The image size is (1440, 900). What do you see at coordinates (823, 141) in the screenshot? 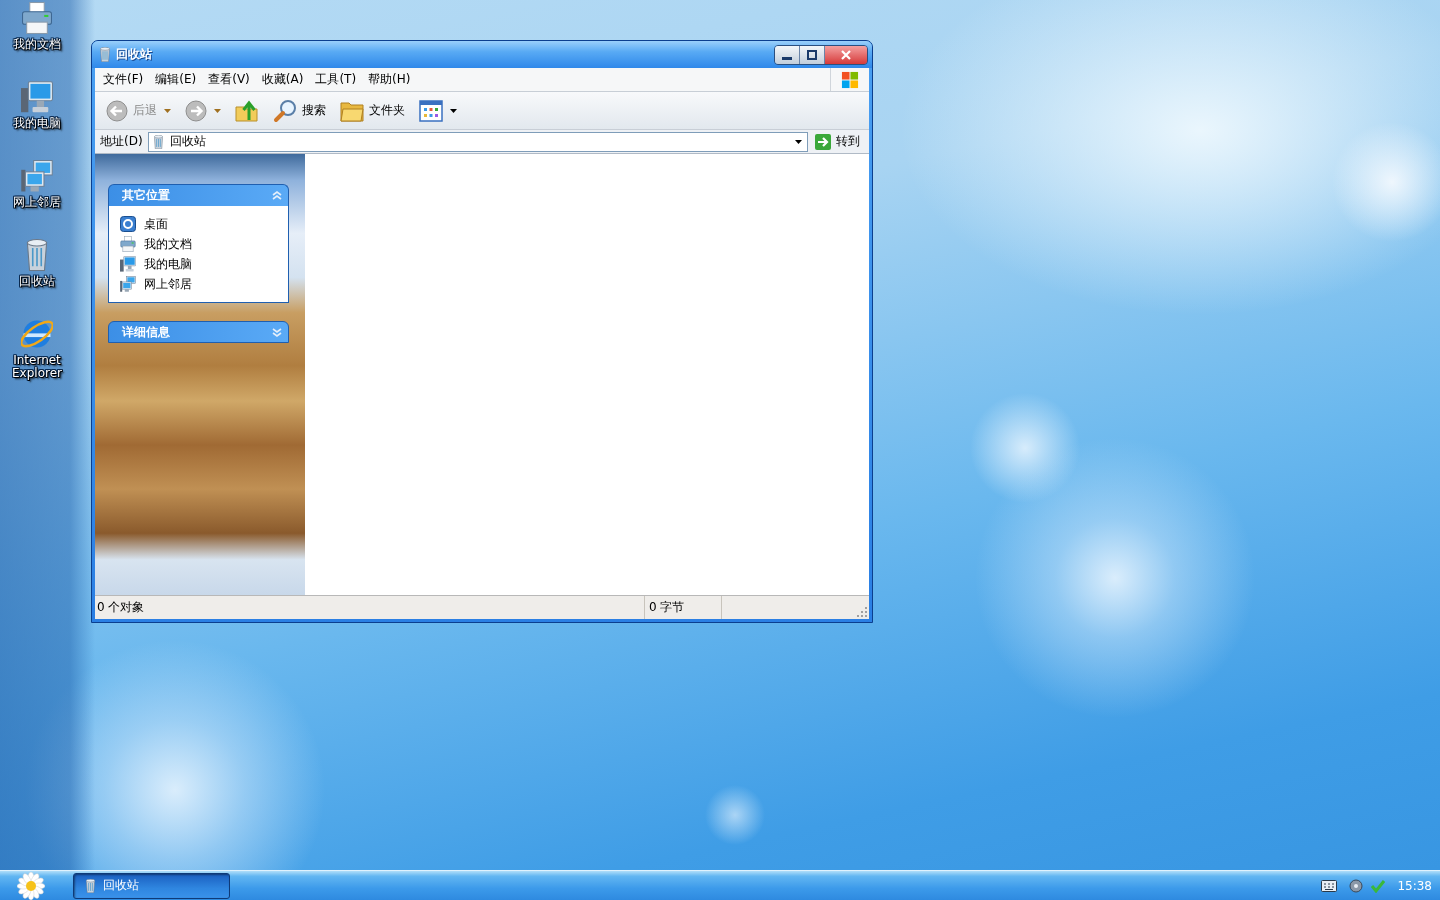
I see `go-arrow-icon` at bounding box center [823, 141].